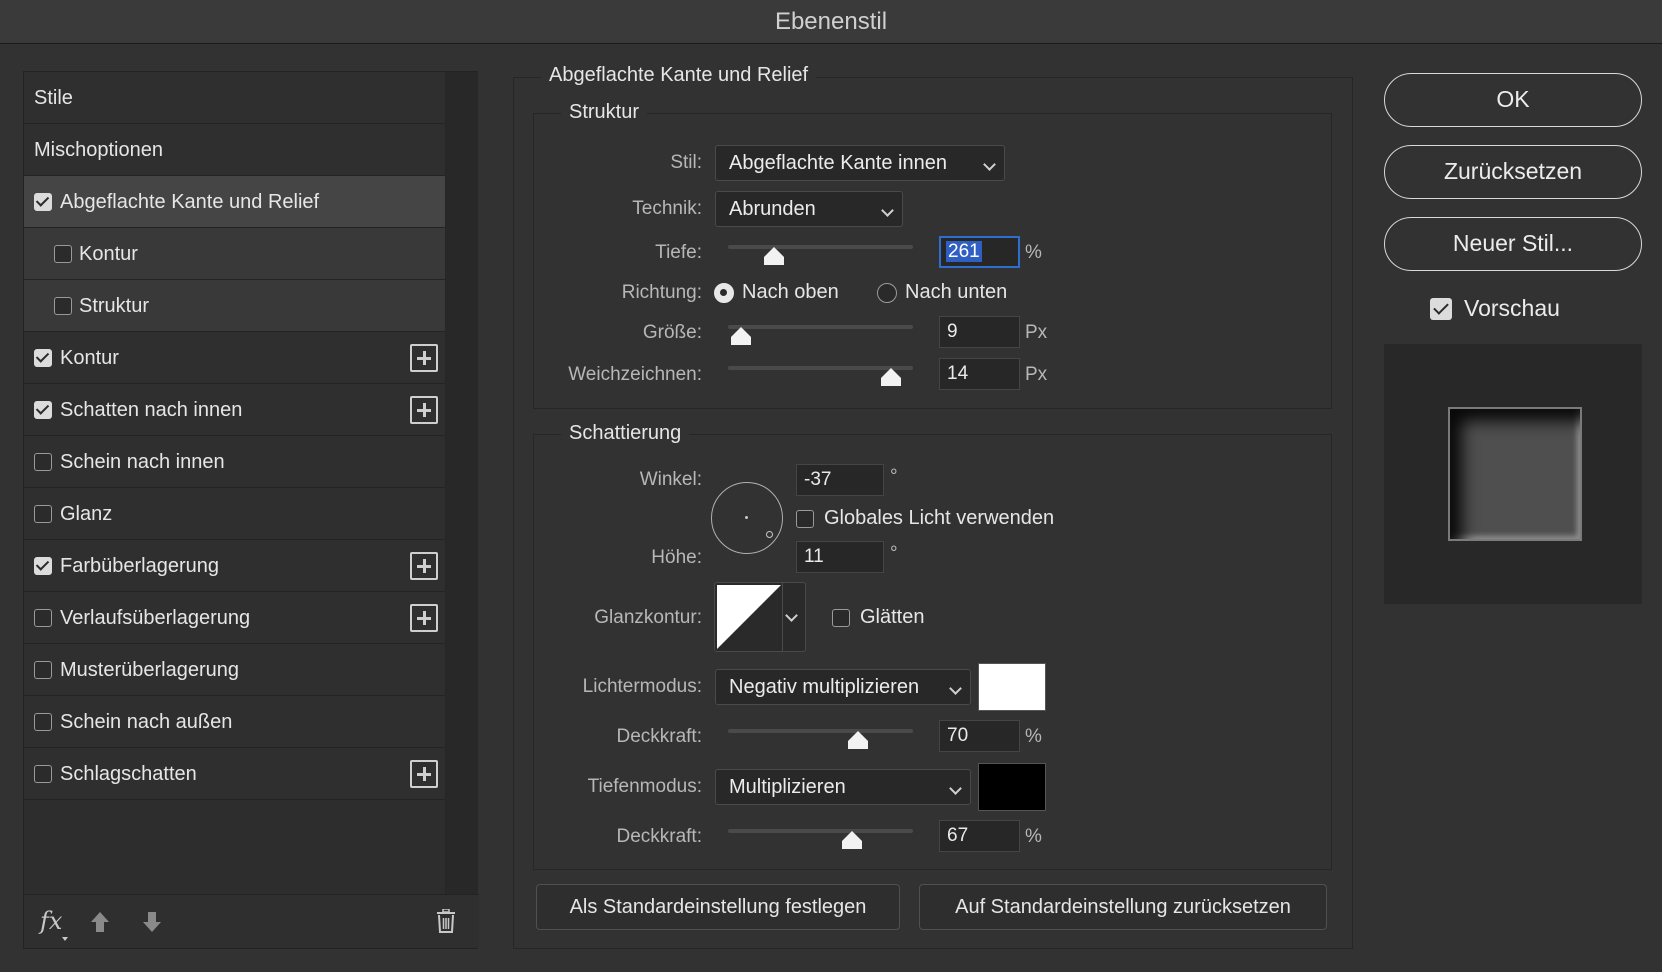 Image resolution: width=1662 pixels, height=972 pixels. I want to click on angle-dial, so click(747, 518).